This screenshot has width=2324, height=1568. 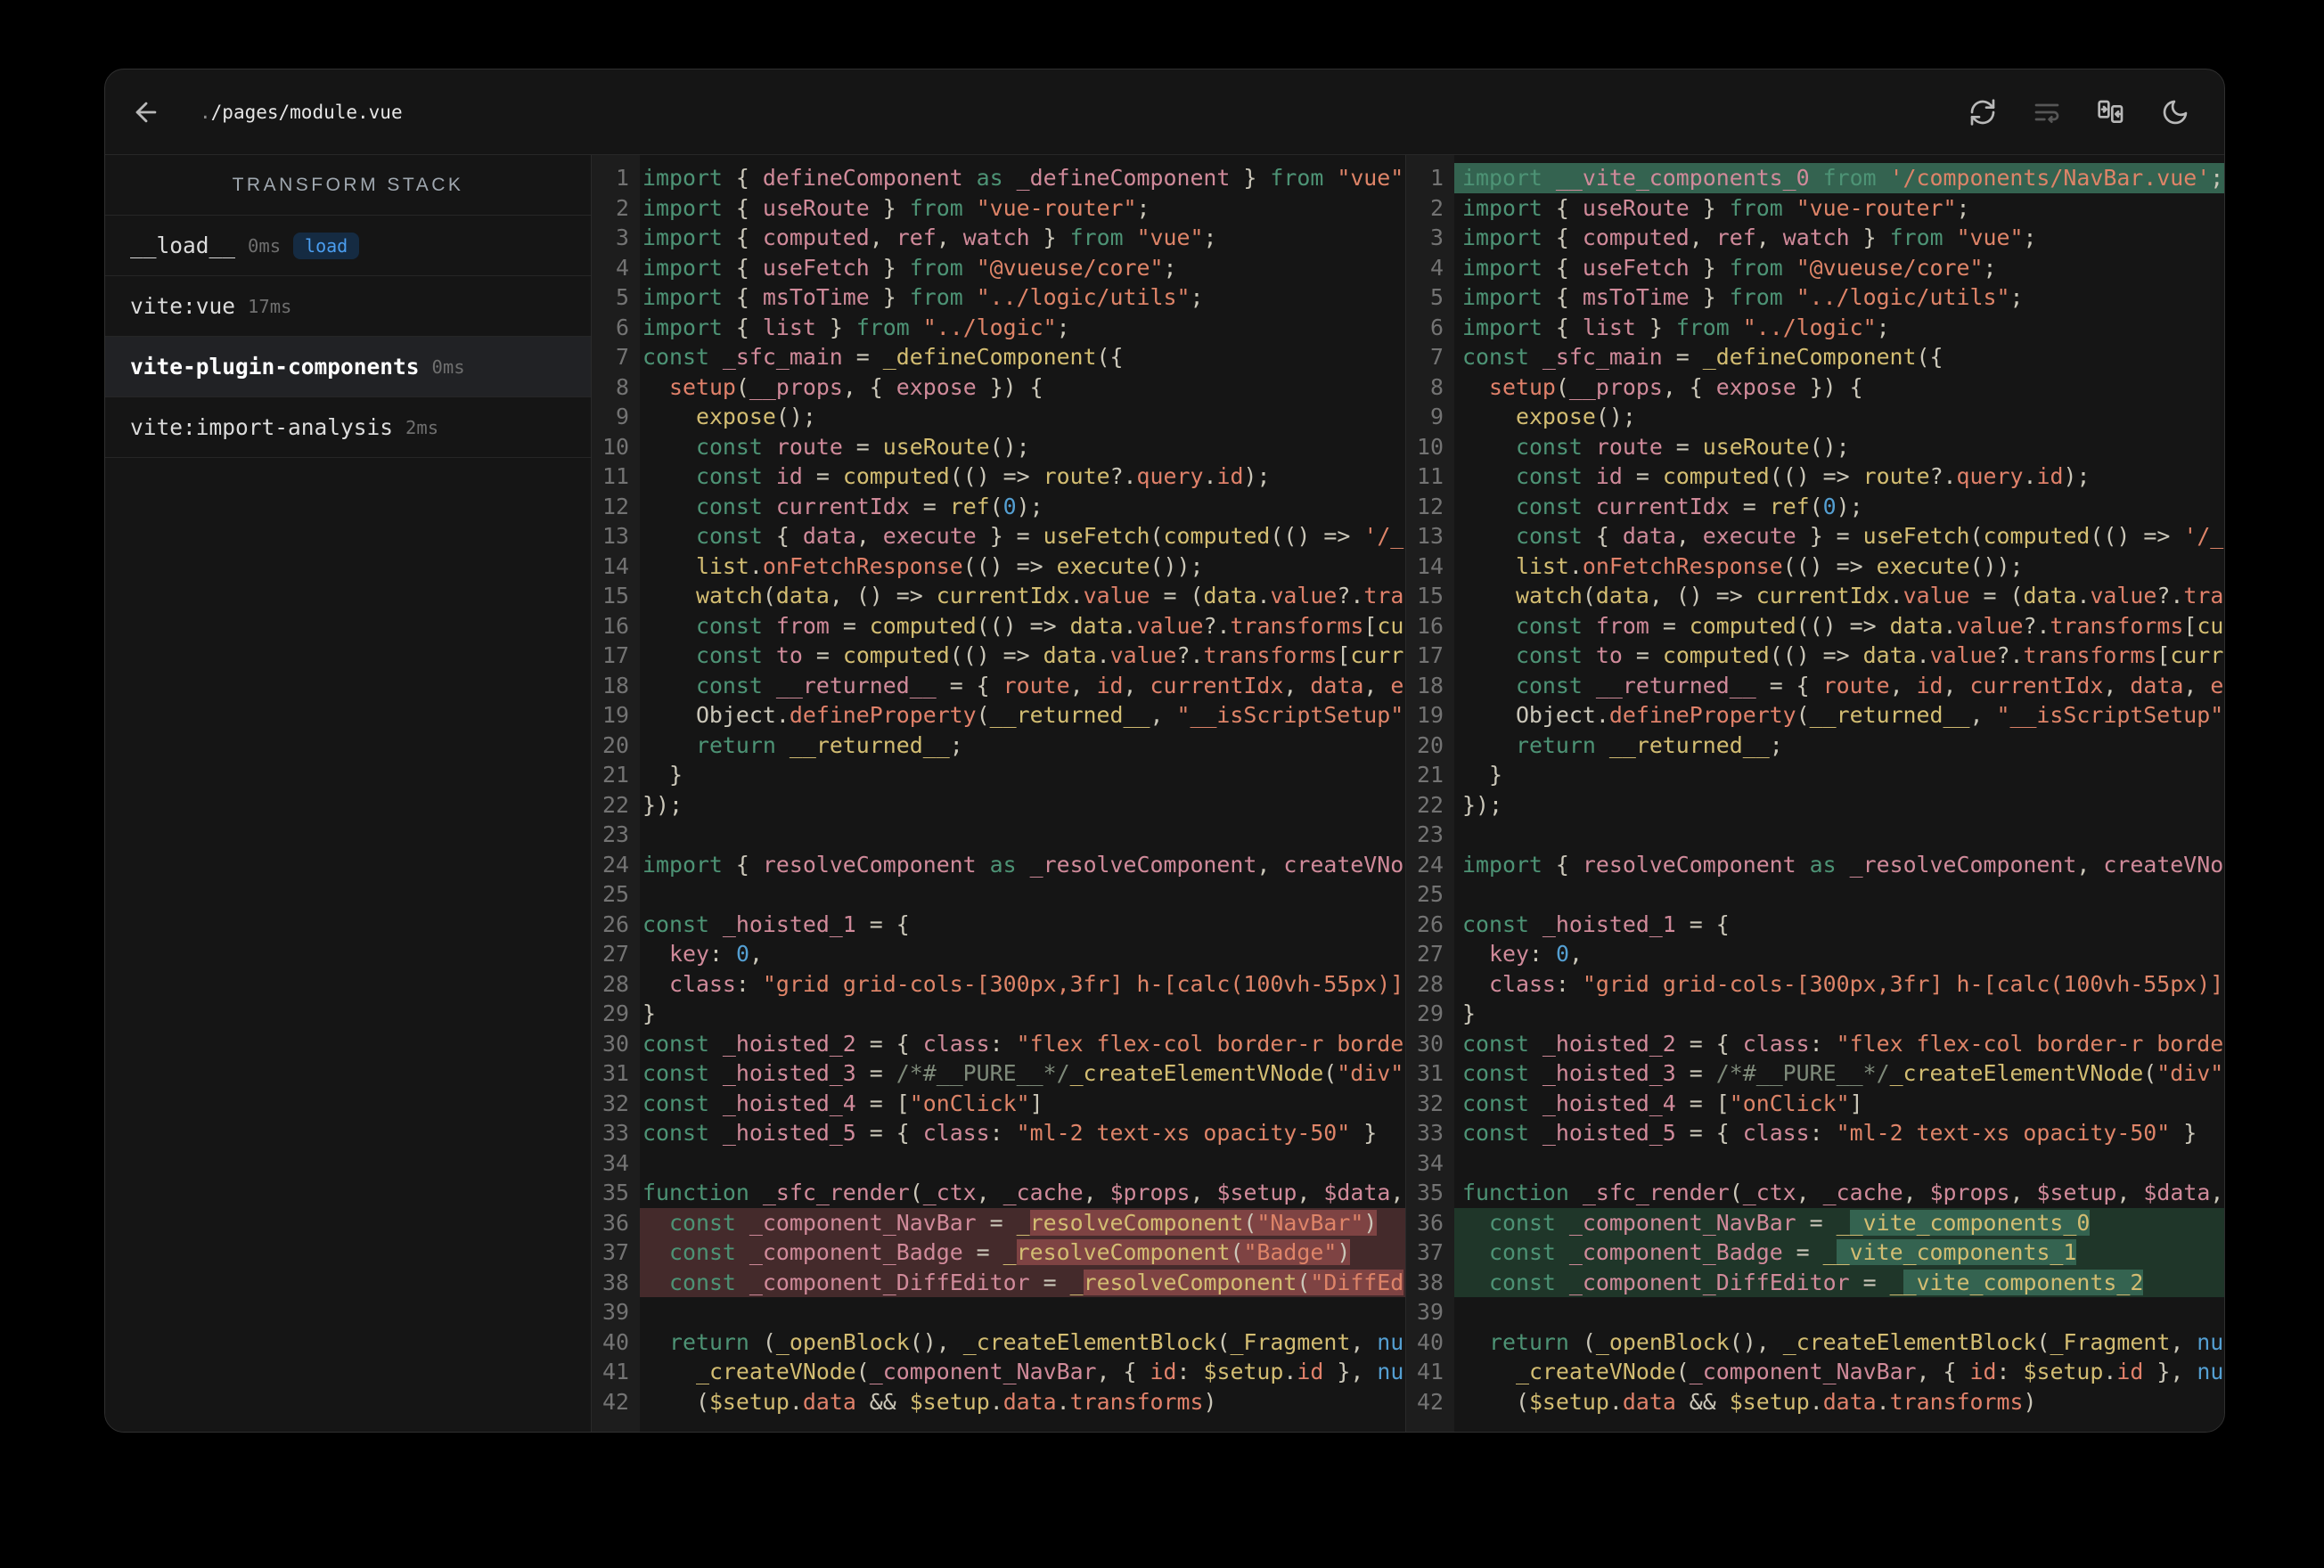 I want to click on token: 0, so click(x=1009, y=506).